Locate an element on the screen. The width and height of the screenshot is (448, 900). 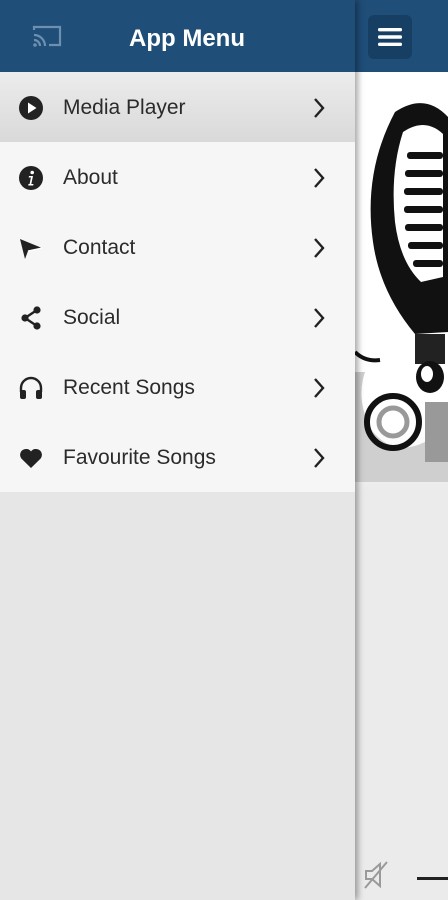
menu-button is located at coordinates (390, 37).